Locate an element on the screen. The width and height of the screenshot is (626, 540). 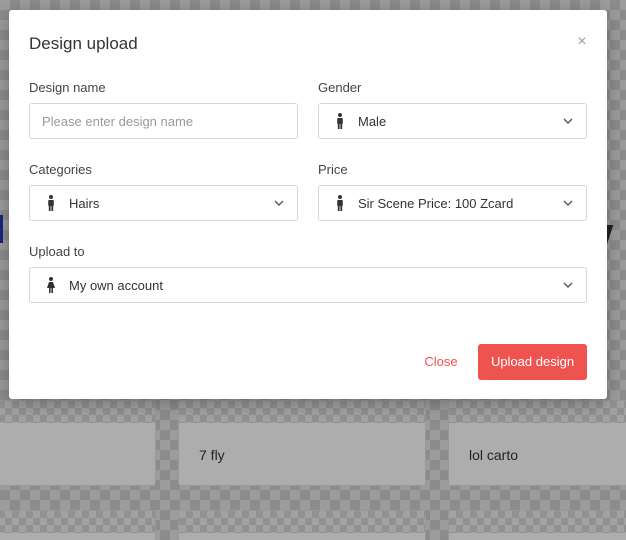
price-label: Price is located at coordinates (333, 169).